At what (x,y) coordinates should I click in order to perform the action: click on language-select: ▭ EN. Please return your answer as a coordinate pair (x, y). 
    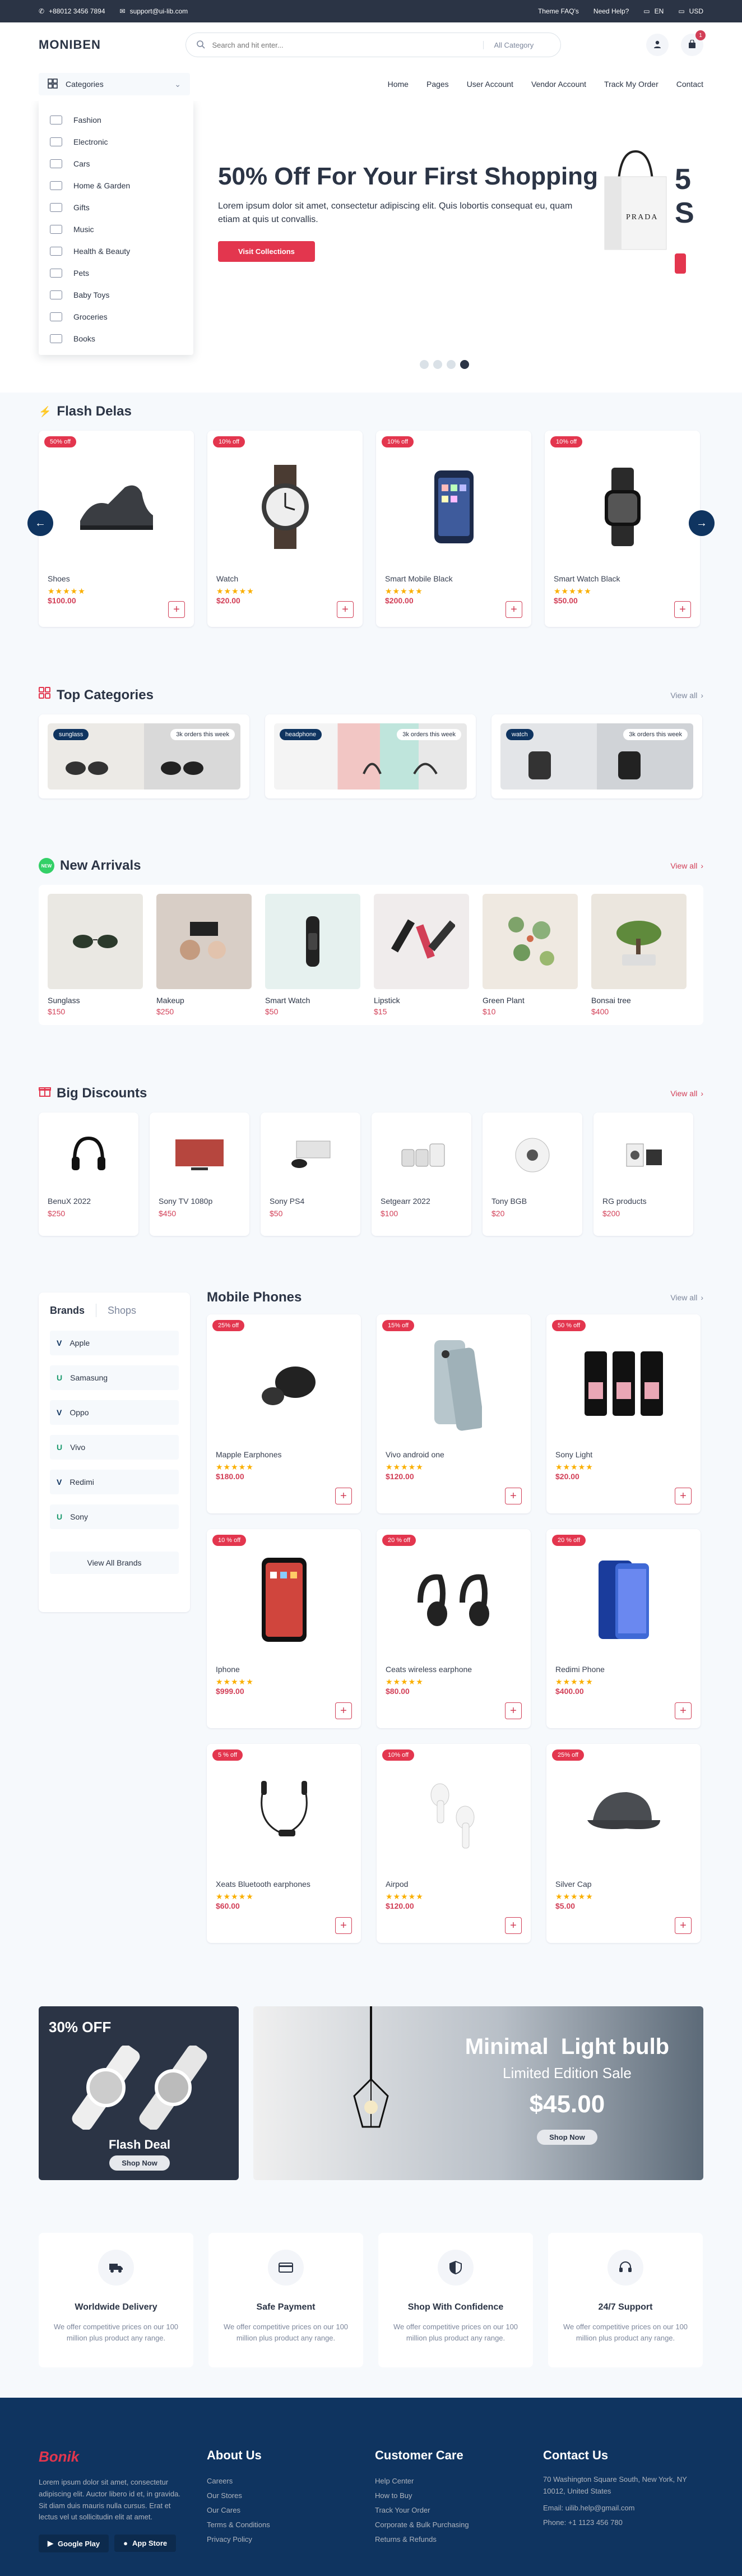
    Looking at the image, I should click on (654, 11).